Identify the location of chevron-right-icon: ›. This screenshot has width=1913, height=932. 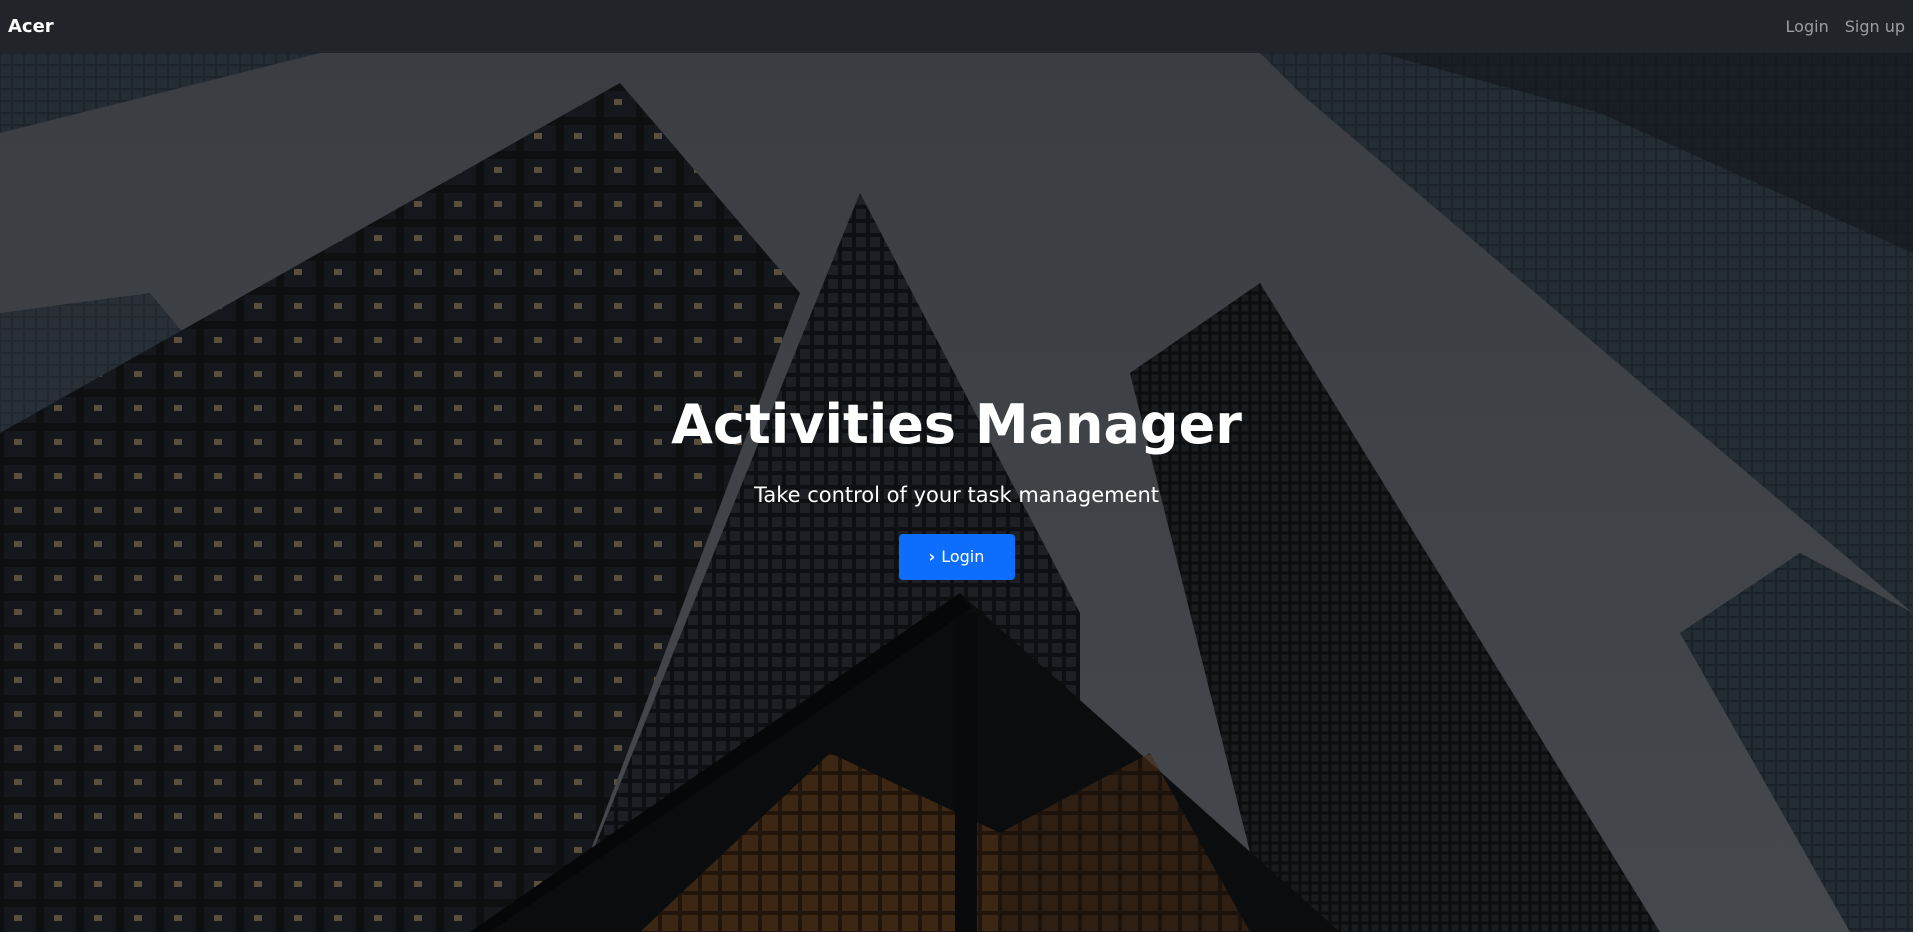
(932, 557).